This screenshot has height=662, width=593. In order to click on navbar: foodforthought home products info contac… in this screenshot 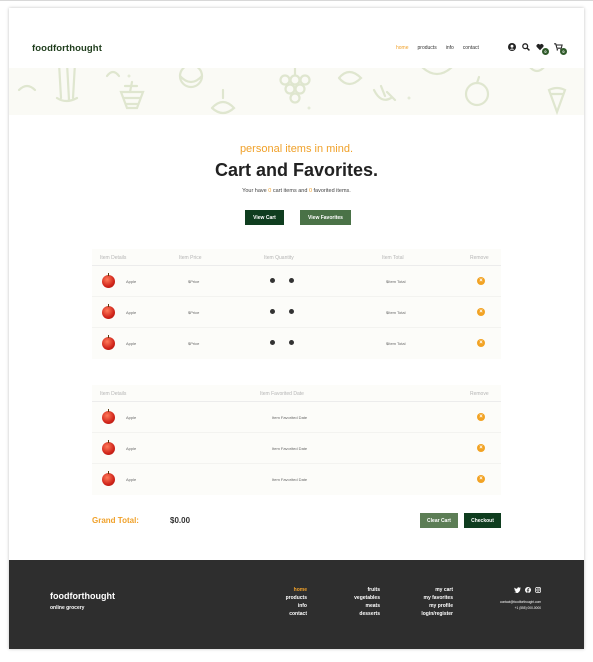, I will do `click(296, 51)`.